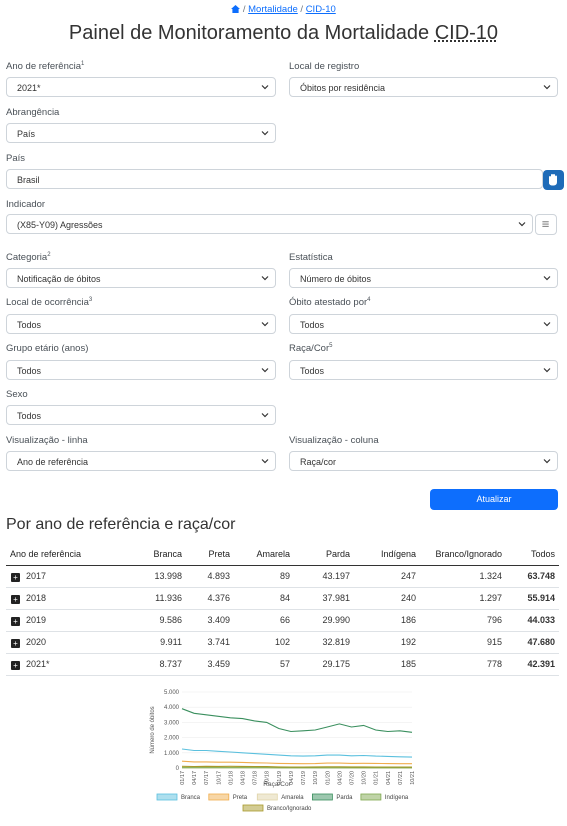 This screenshot has width=567, height=826. I want to click on col-header-ano: Ano de referência, so click(66, 554).